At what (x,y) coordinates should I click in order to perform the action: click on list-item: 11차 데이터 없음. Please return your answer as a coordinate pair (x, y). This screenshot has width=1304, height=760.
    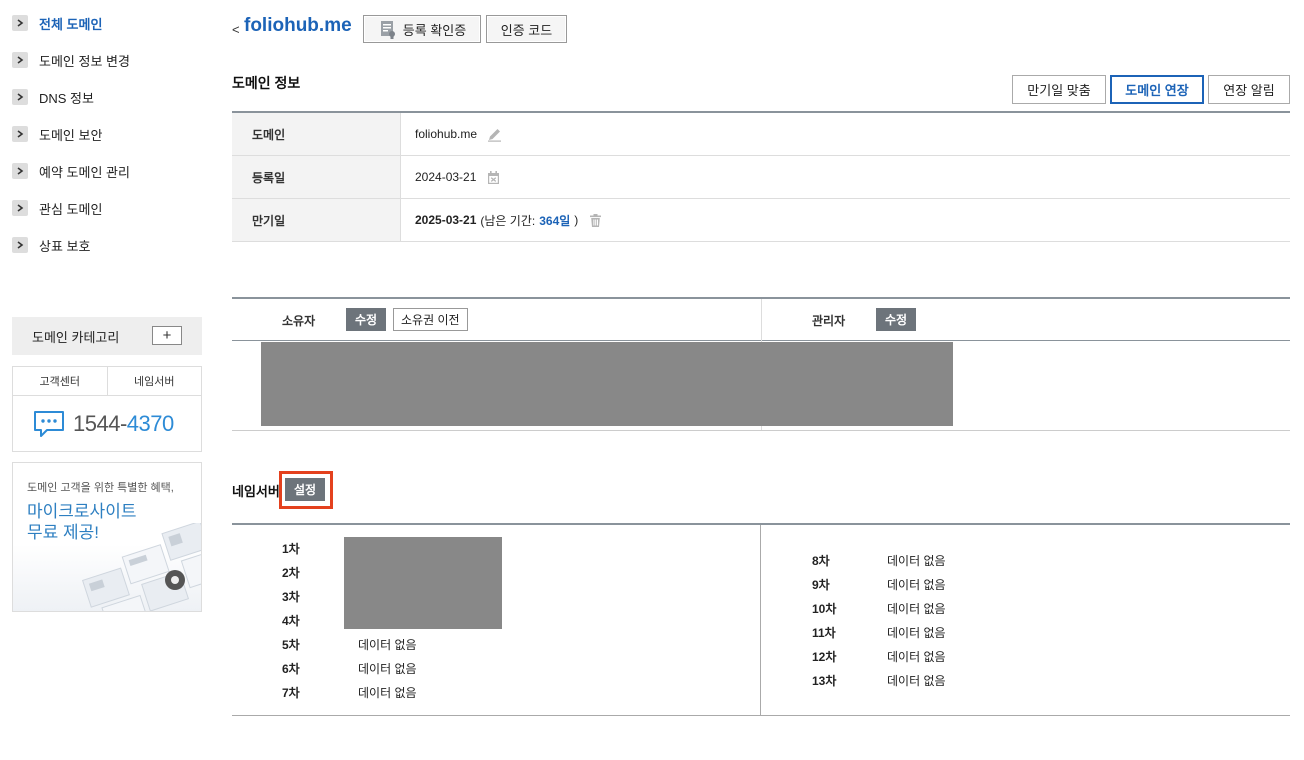
    Looking at the image, I should click on (879, 632).